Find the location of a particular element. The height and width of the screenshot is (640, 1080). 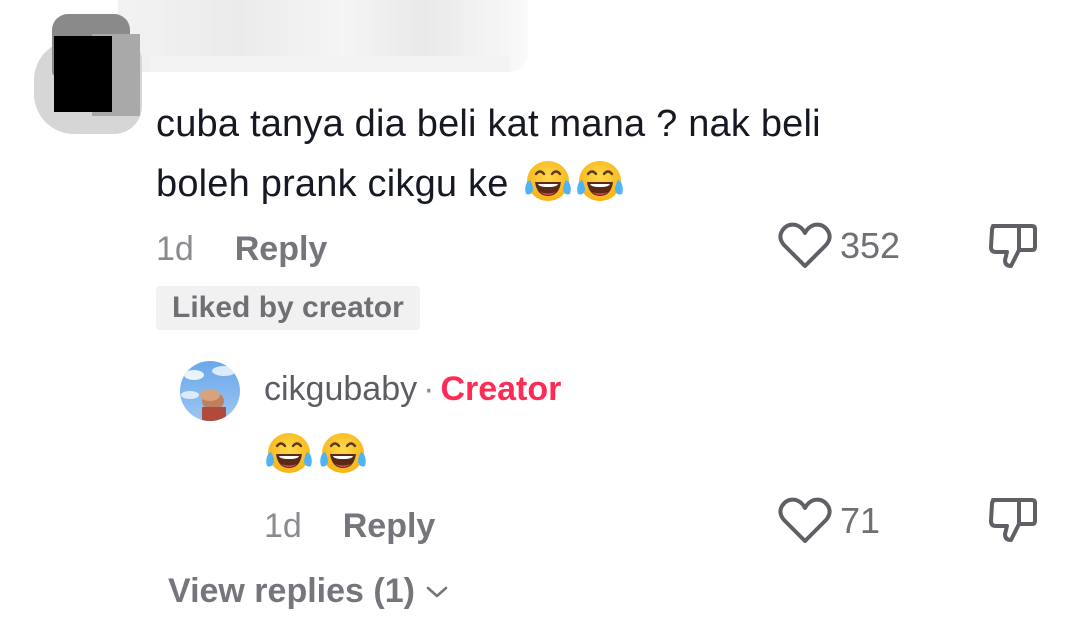

reply-text is located at coordinates (316, 453).